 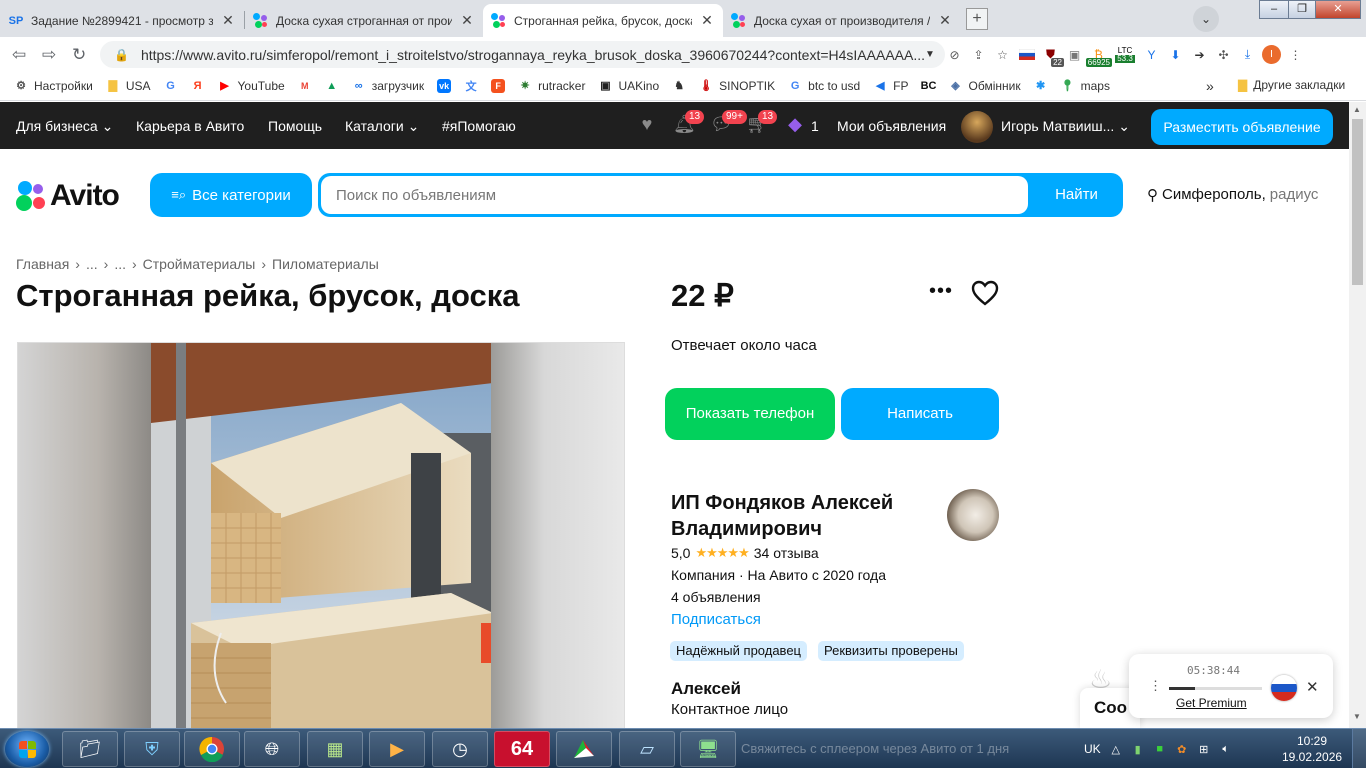 I want to click on avito-logo: Avito, so click(x=68, y=196).